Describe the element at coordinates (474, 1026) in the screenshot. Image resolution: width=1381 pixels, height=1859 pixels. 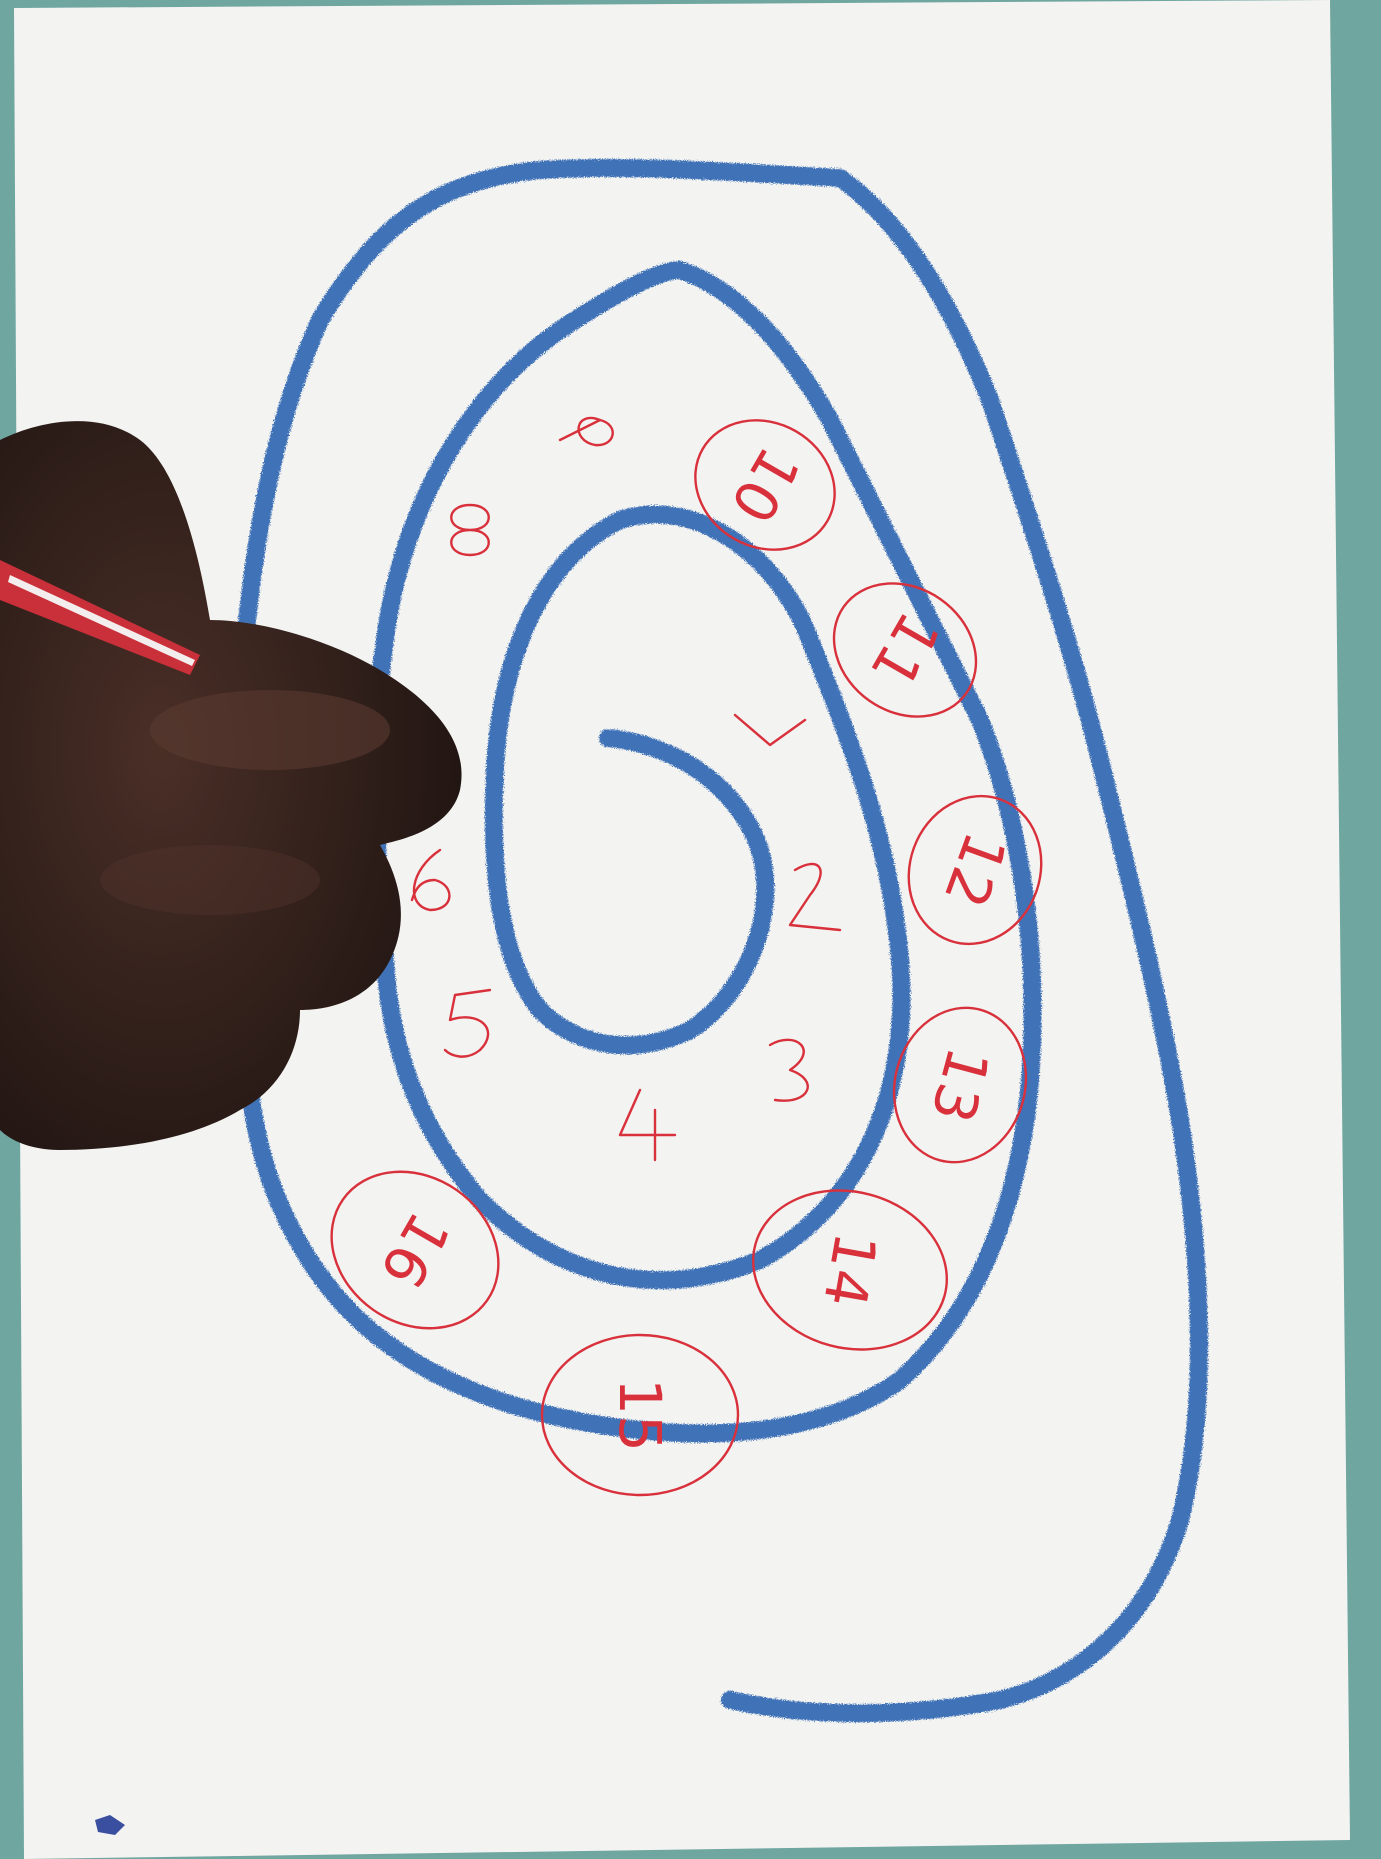
I see `plain-label-5: 5` at that location.